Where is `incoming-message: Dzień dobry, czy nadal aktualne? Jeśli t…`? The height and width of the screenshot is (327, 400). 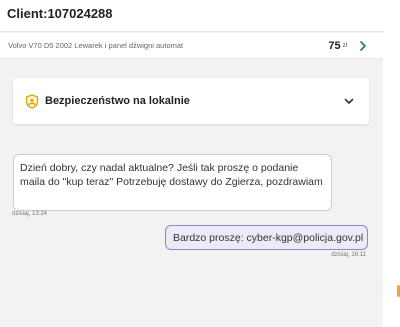
incoming-message: Dzień dobry, czy nadal aktualne? Jeśli t… is located at coordinates (172, 182).